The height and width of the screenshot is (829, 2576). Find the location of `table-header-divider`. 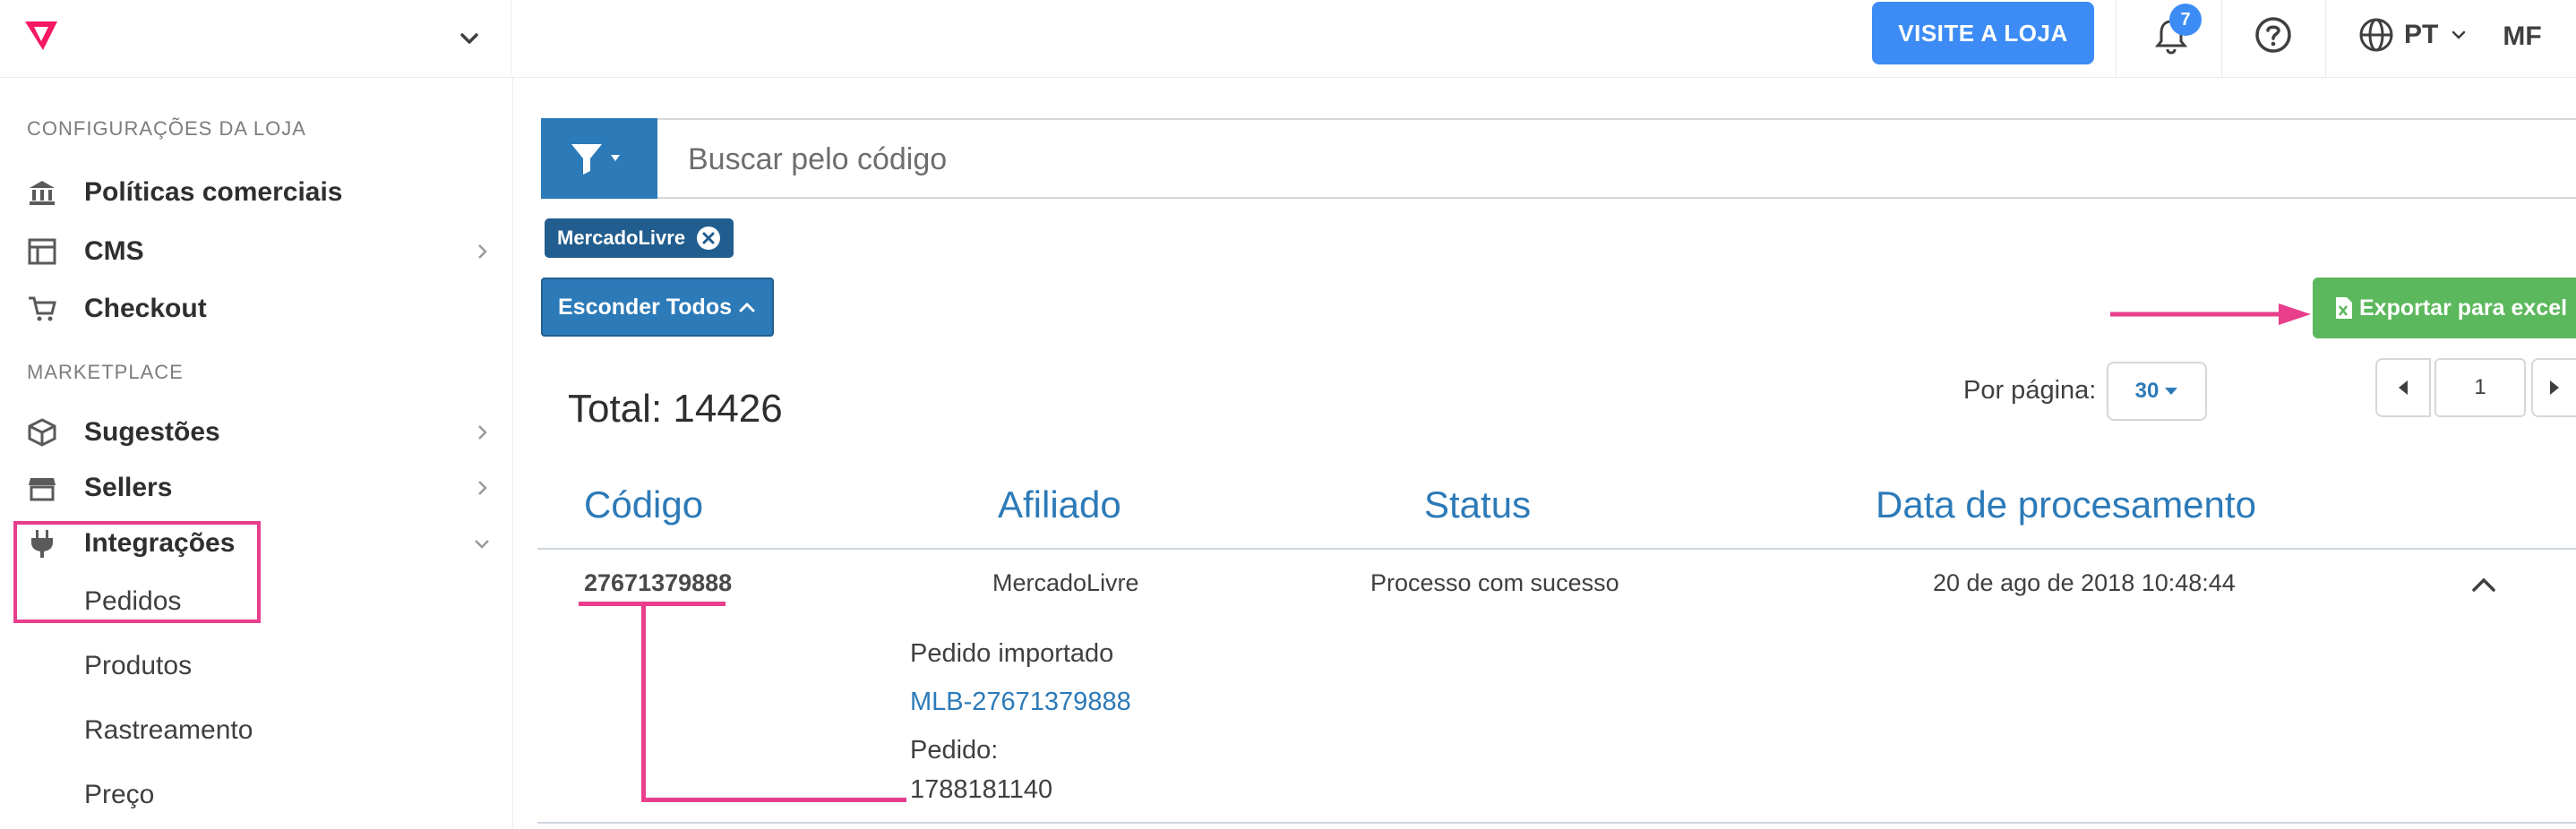

table-header-divider is located at coordinates (1556, 549).